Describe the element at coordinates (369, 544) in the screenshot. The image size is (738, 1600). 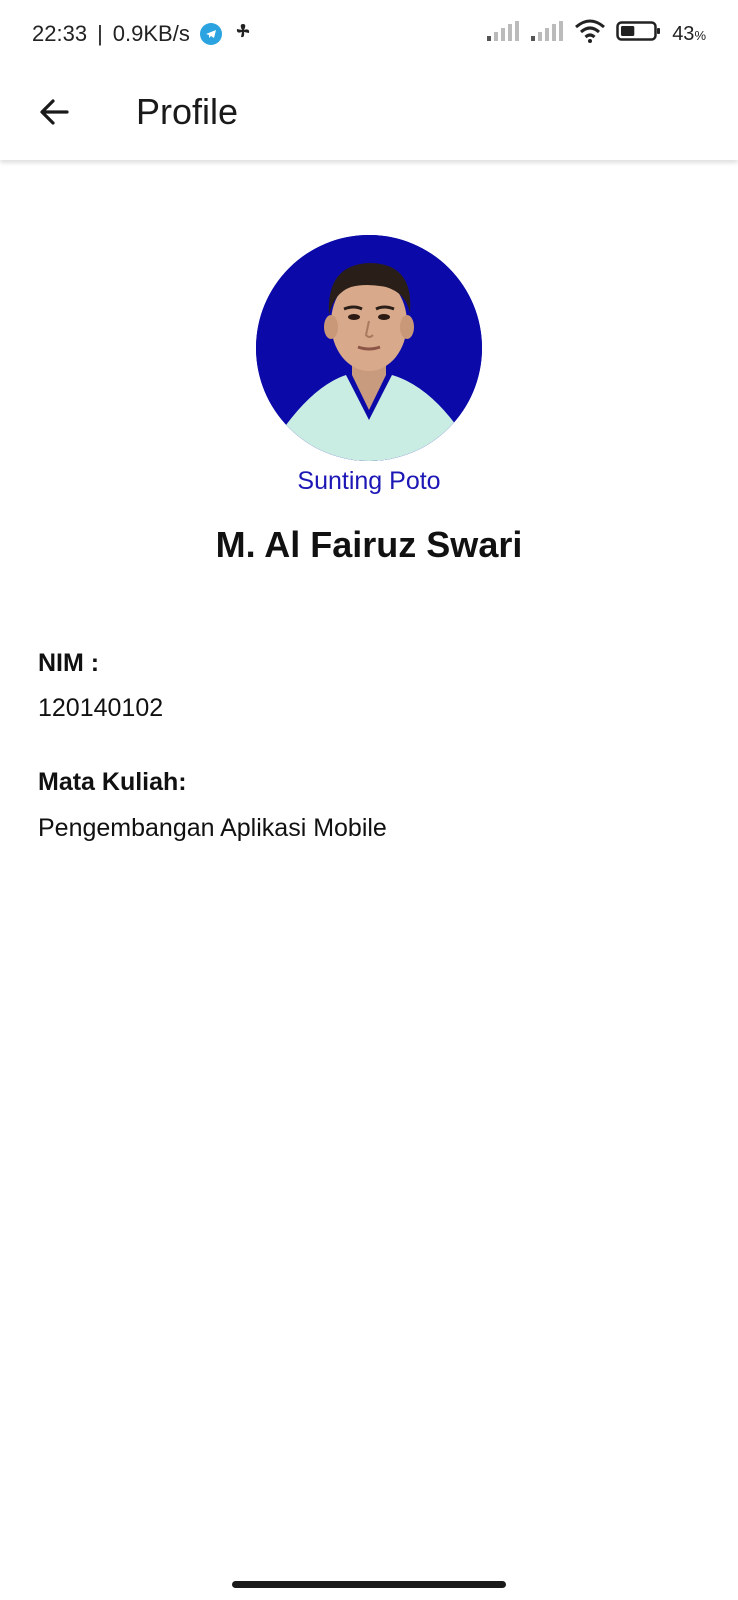
I see `profile-name: M. Al Fairuz Swari` at that location.